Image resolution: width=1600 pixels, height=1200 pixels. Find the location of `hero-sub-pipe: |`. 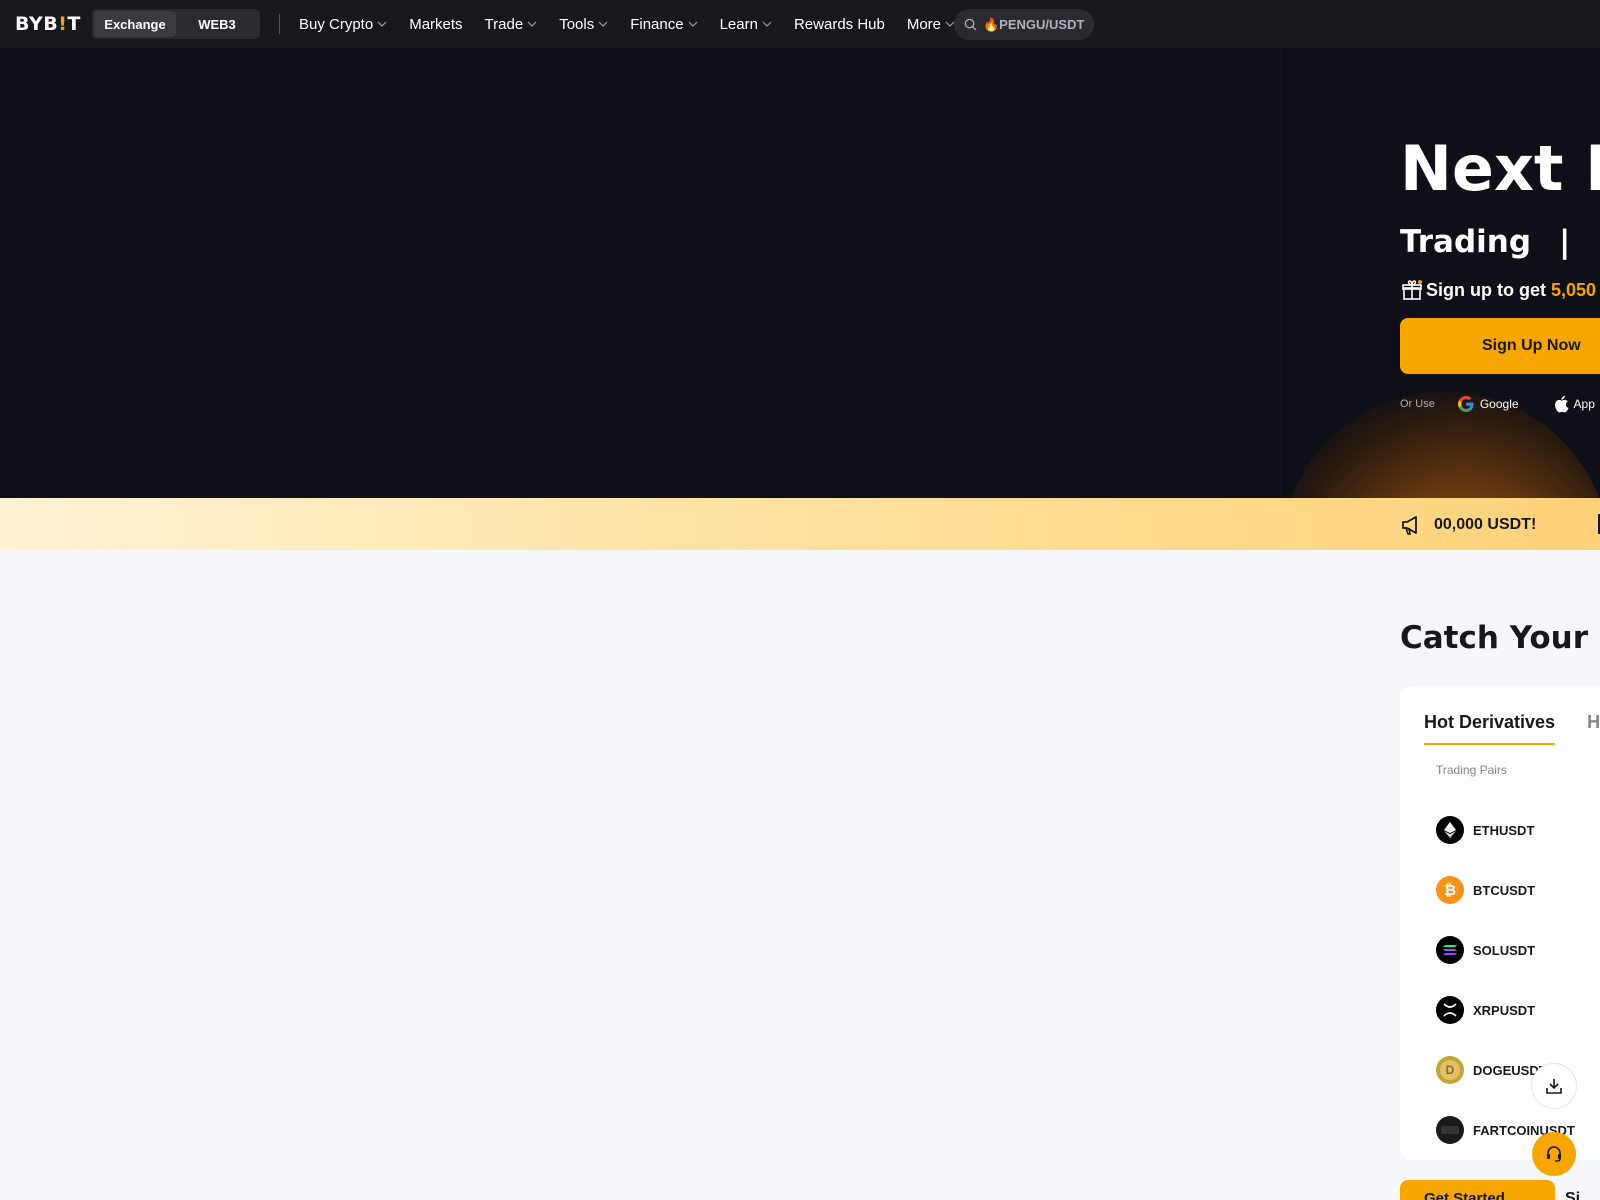

hero-sub-pipe: | is located at coordinates (1565, 242).